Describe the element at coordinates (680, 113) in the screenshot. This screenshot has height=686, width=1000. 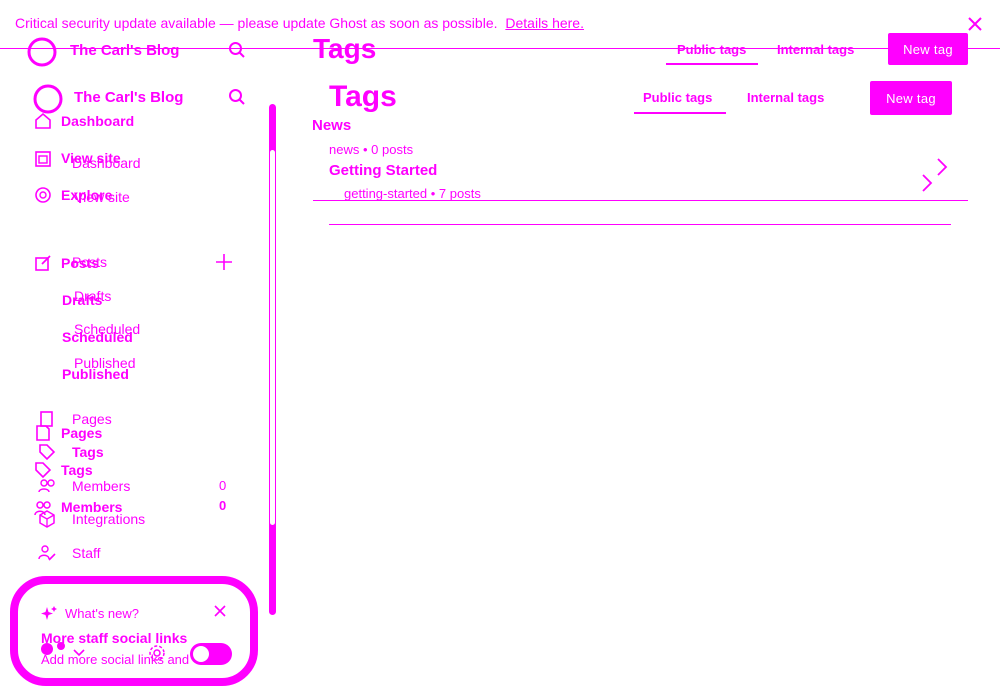
I see `tab-public-underline` at that location.